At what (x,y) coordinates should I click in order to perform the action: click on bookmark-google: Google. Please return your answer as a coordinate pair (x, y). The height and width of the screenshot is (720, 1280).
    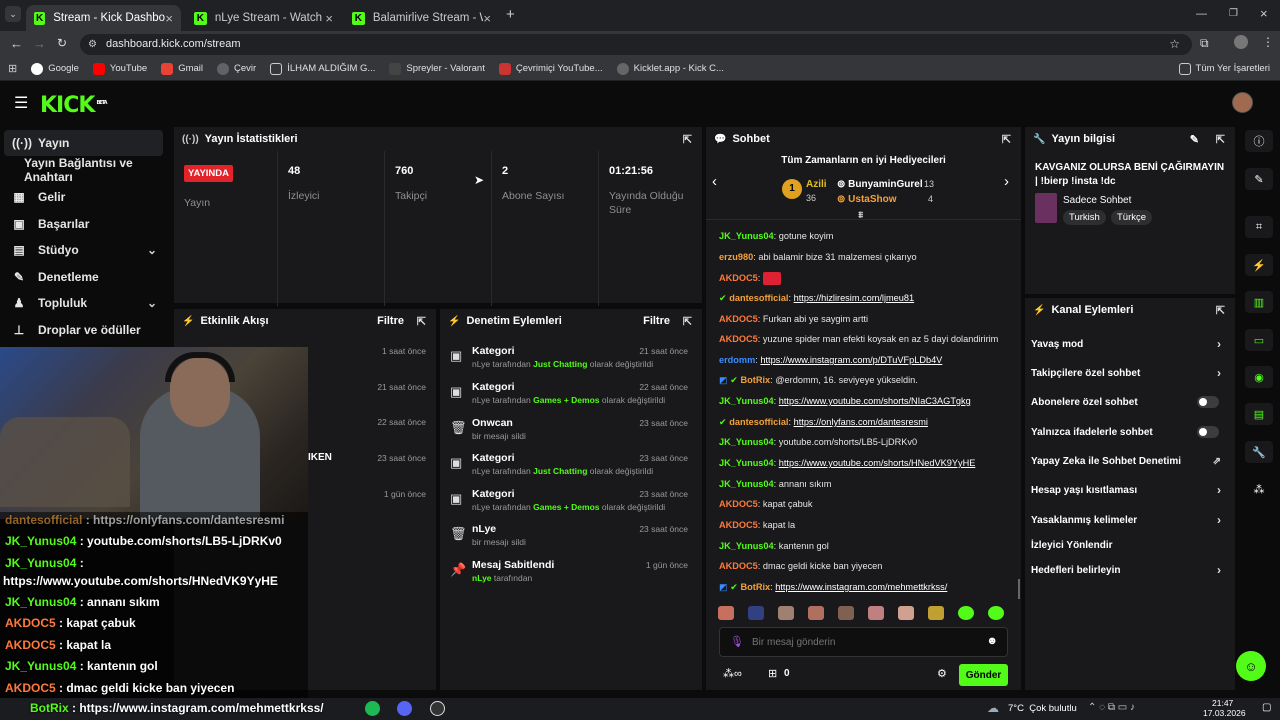
    Looking at the image, I should click on (55, 68).